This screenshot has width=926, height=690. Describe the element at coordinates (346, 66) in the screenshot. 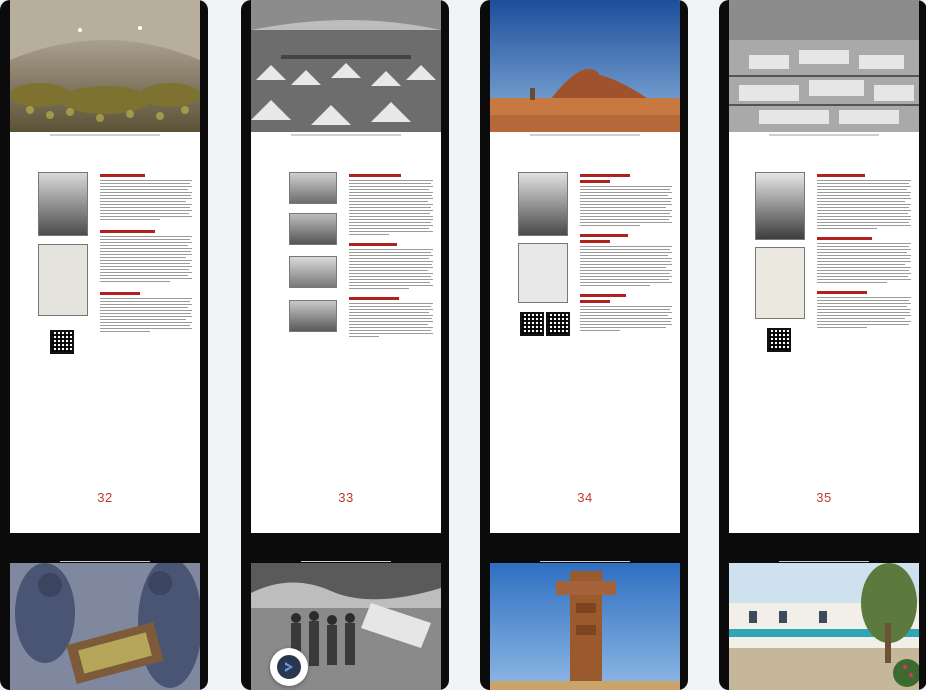

I see `camp-tents-photo` at that location.